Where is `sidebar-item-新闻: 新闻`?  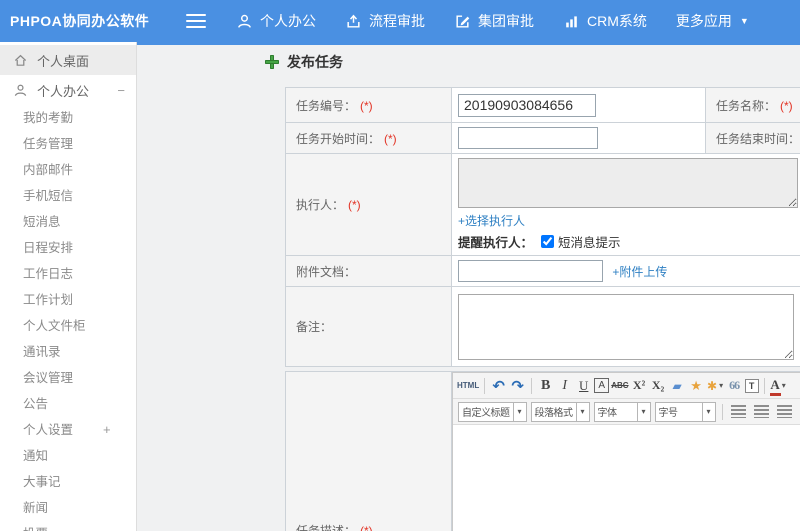 sidebar-item-新闻: 新闻 is located at coordinates (68, 508).